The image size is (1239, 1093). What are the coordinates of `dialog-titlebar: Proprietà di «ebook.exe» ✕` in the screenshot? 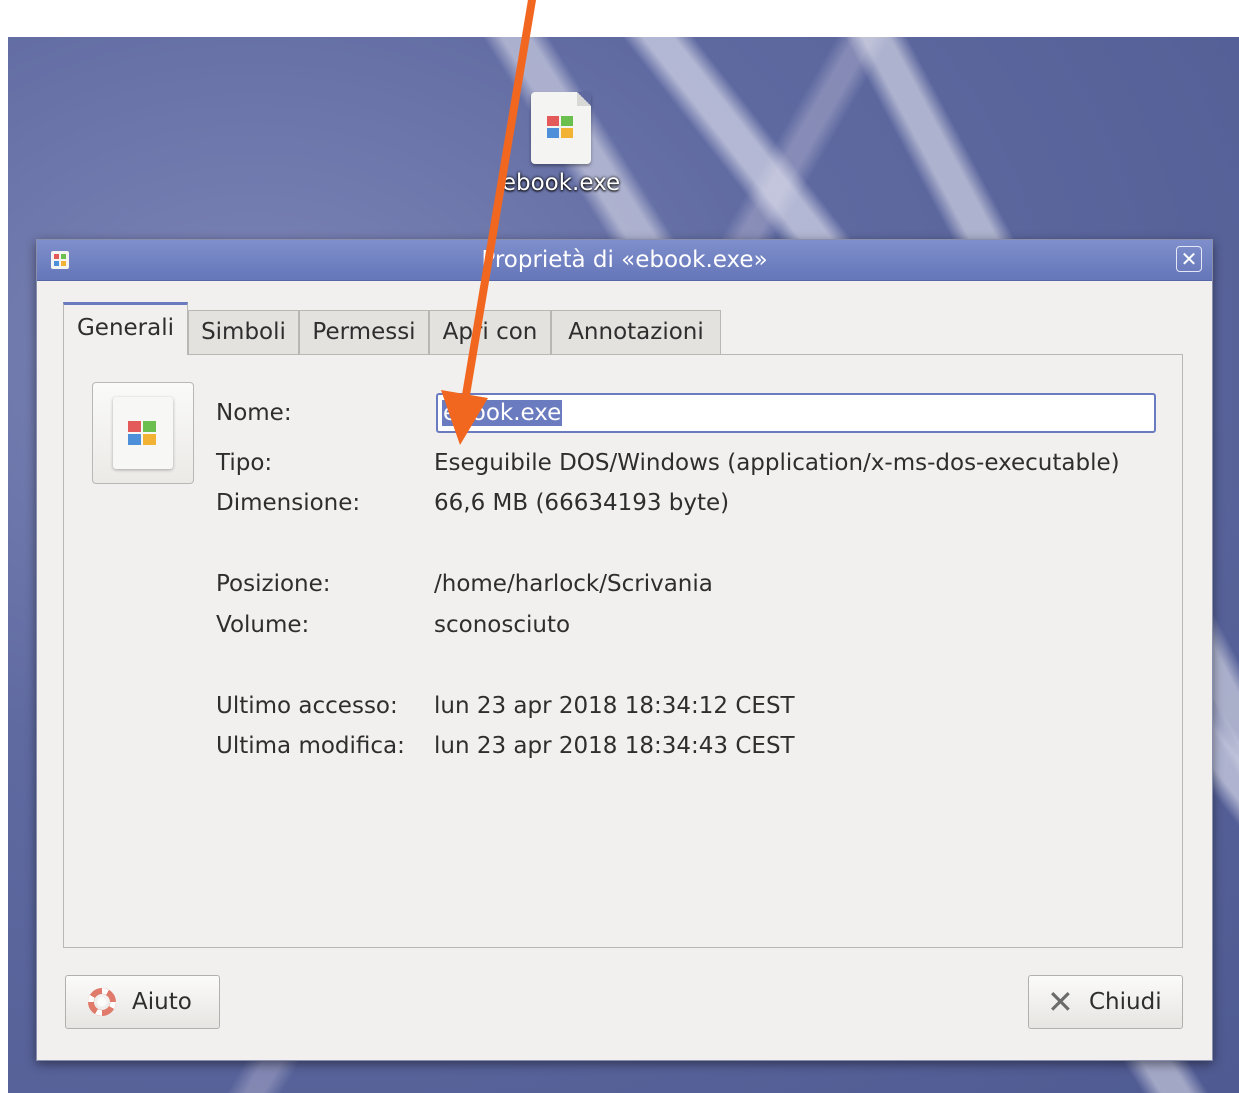 It's located at (624, 260).